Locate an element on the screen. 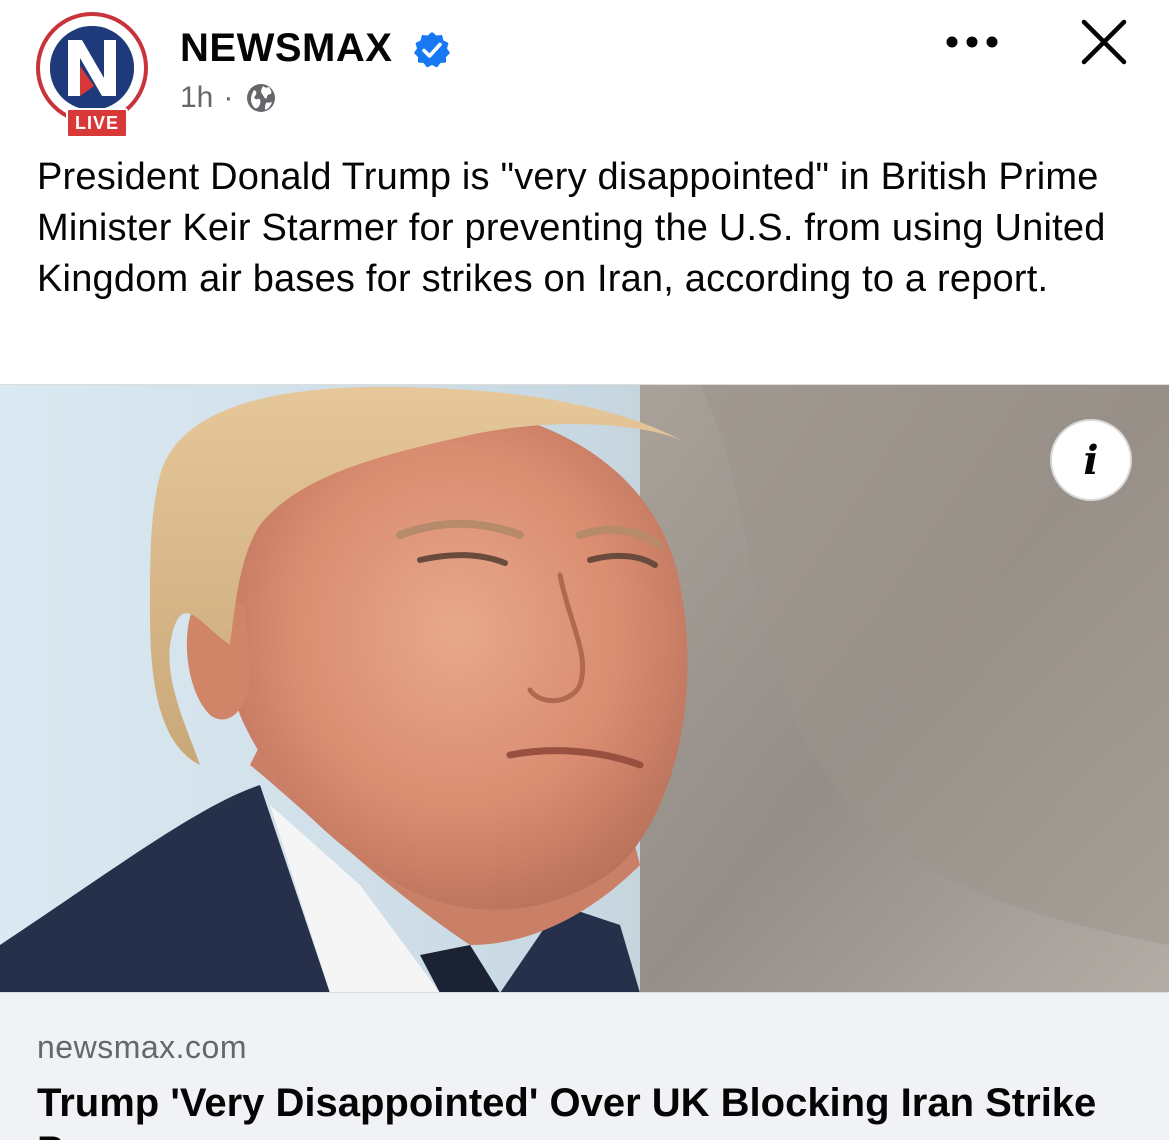 The width and height of the screenshot is (1169, 1140). page-avatar: LIVE is located at coordinates (96, 75).